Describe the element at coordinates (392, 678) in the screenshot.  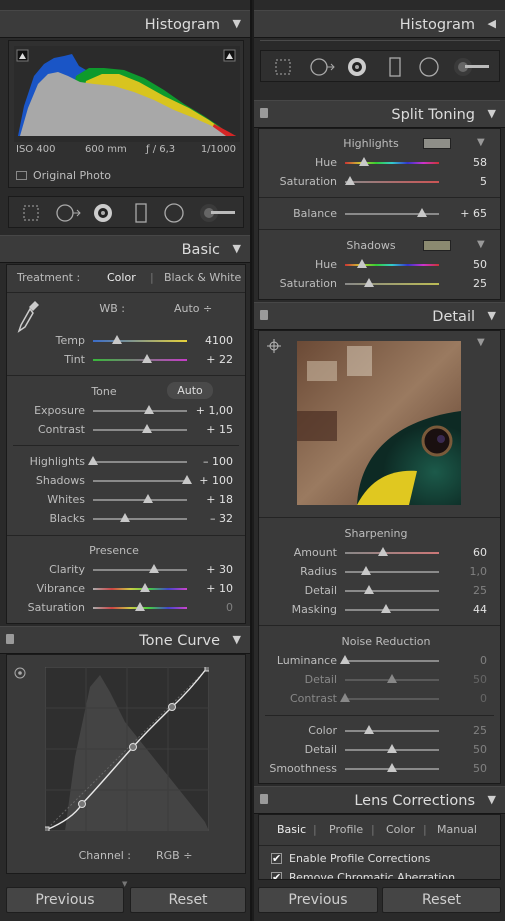
I see `noise-detail-thumb` at that location.